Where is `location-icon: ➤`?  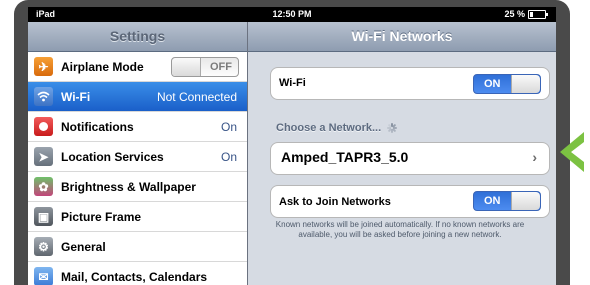
location-icon: ➤ is located at coordinates (43, 156).